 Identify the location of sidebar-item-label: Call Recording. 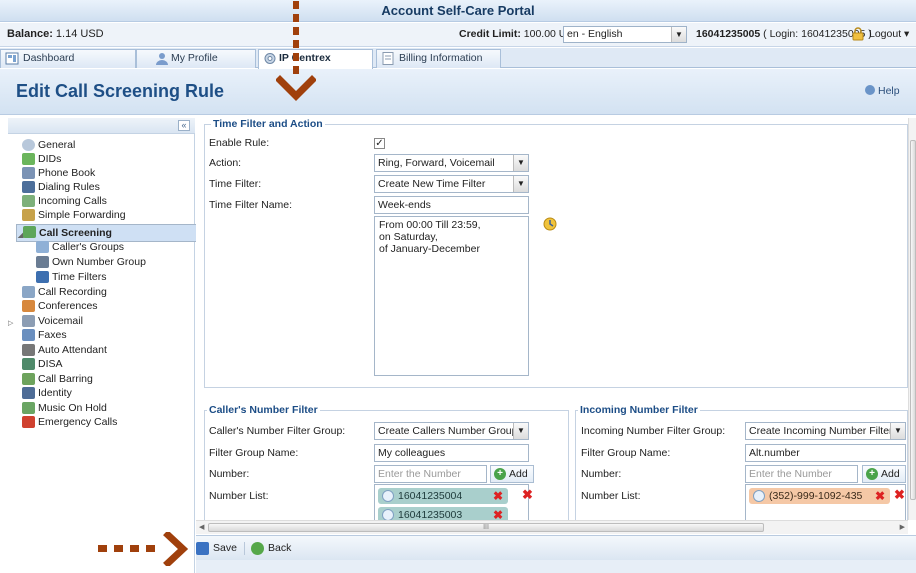
(72, 292).